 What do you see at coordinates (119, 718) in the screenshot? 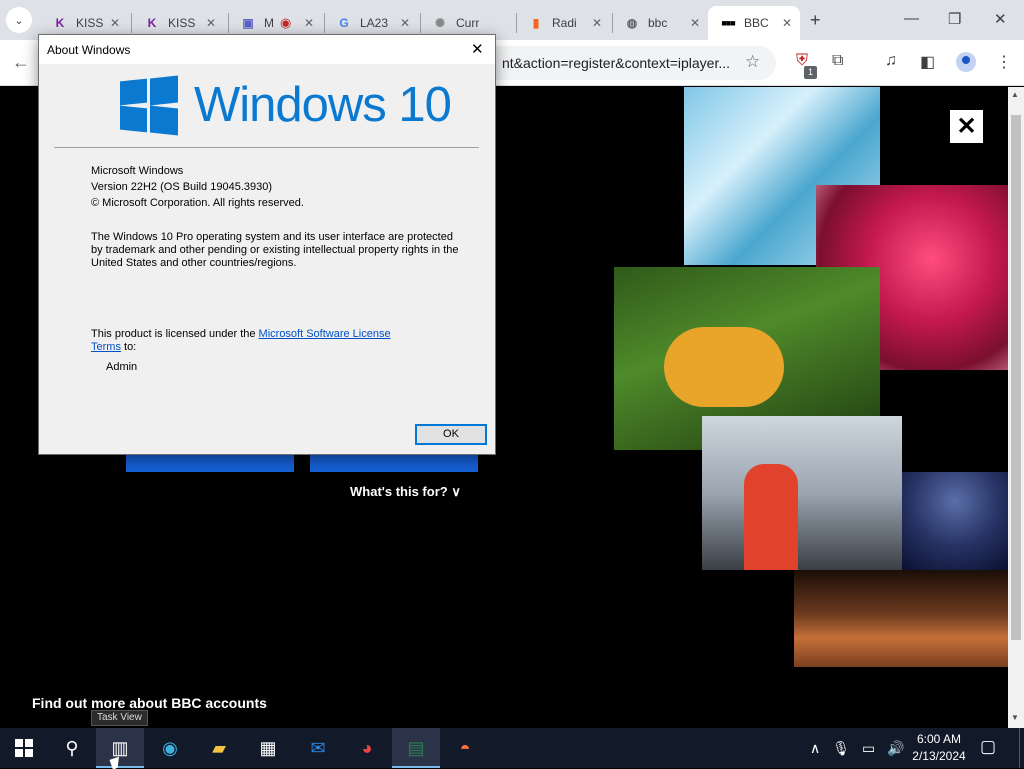
I see `task-view-tooltip: Task View` at bounding box center [119, 718].